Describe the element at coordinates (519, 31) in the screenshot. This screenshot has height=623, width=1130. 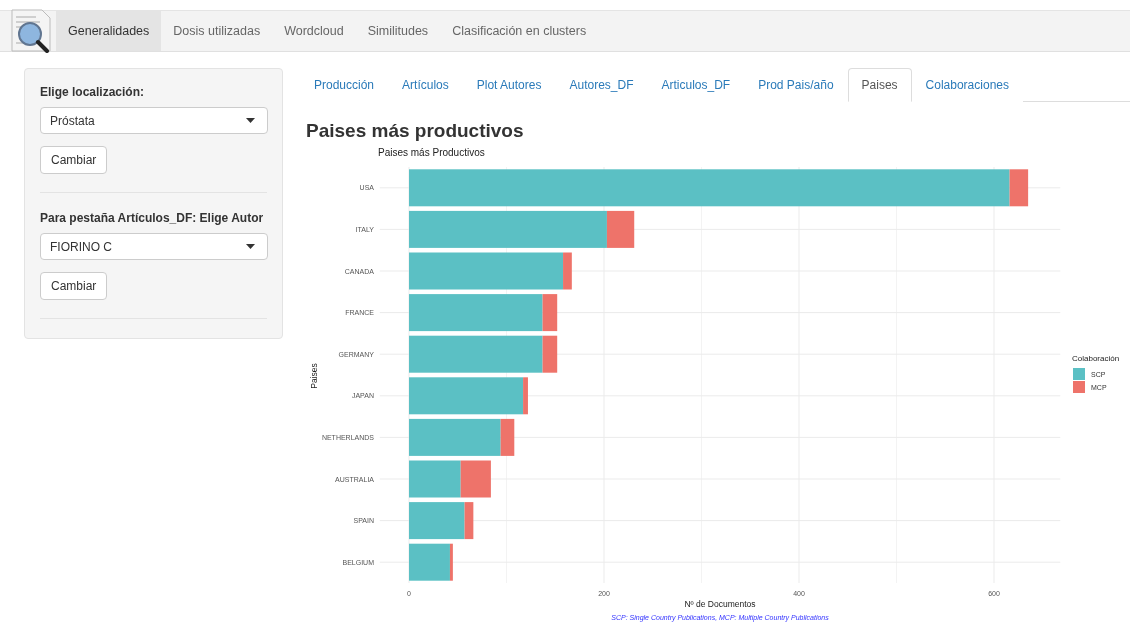
I see `nav-tab: Clasificación en clusters` at that location.